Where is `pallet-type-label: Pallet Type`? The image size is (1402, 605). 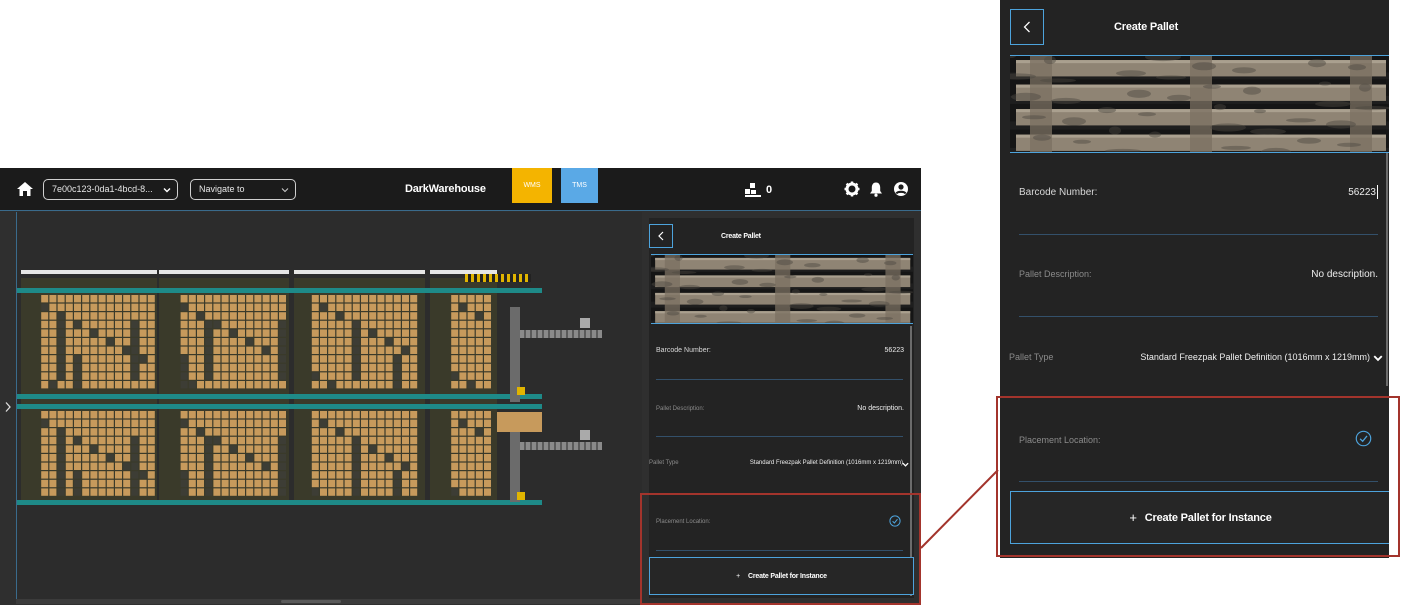
pallet-type-label: Pallet Type is located at coordinates (1031, 357).